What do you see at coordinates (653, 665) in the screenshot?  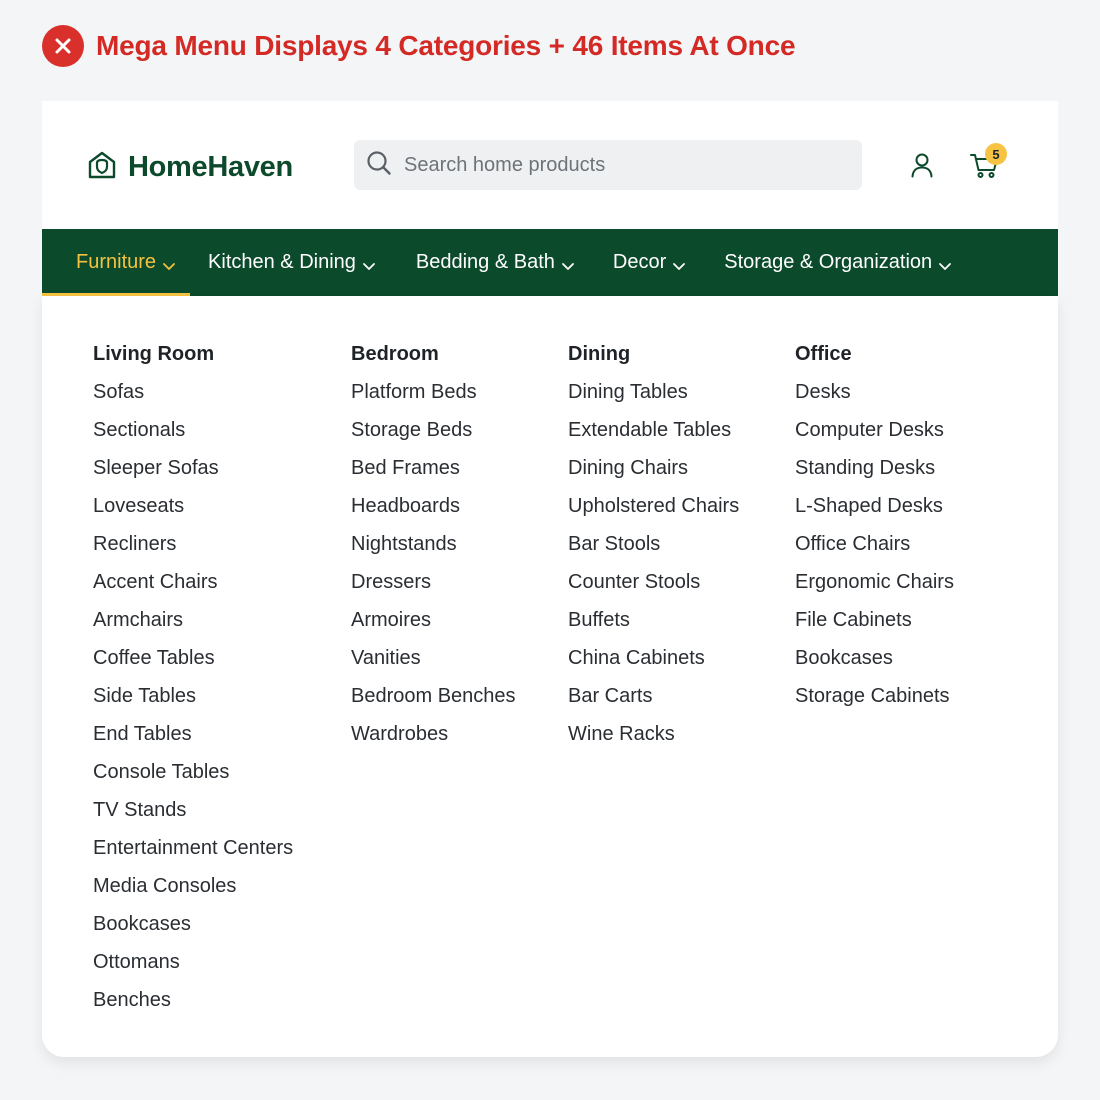 I see `menu-link: China Cabinets` at bounding box center [653, 665].